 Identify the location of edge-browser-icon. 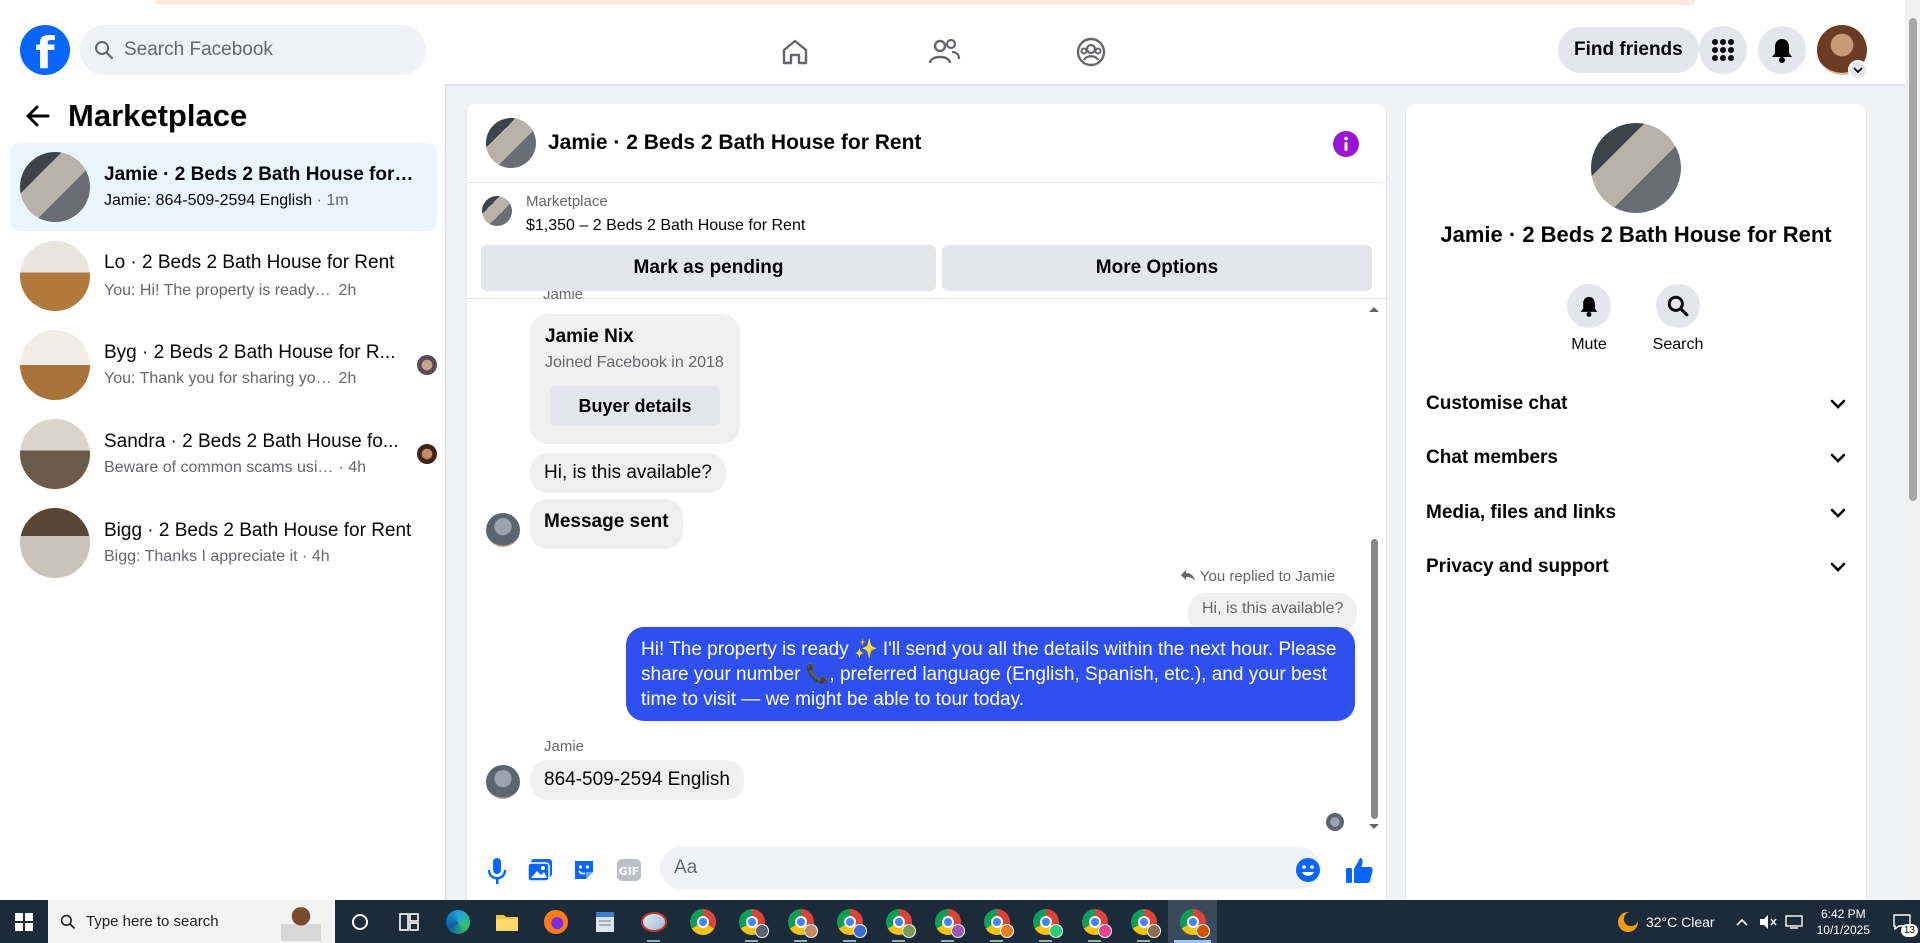
(457, 921).